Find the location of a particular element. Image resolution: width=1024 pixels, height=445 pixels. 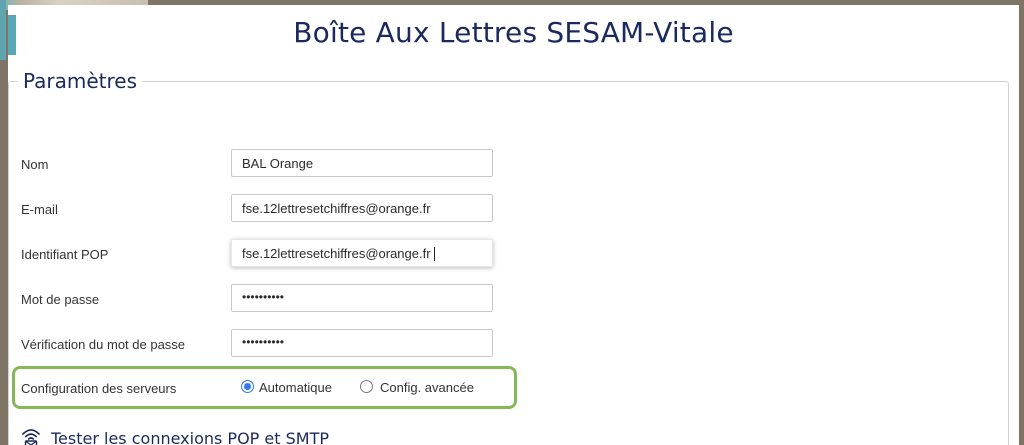

radio-automatique is located at coordinates (247, 386).